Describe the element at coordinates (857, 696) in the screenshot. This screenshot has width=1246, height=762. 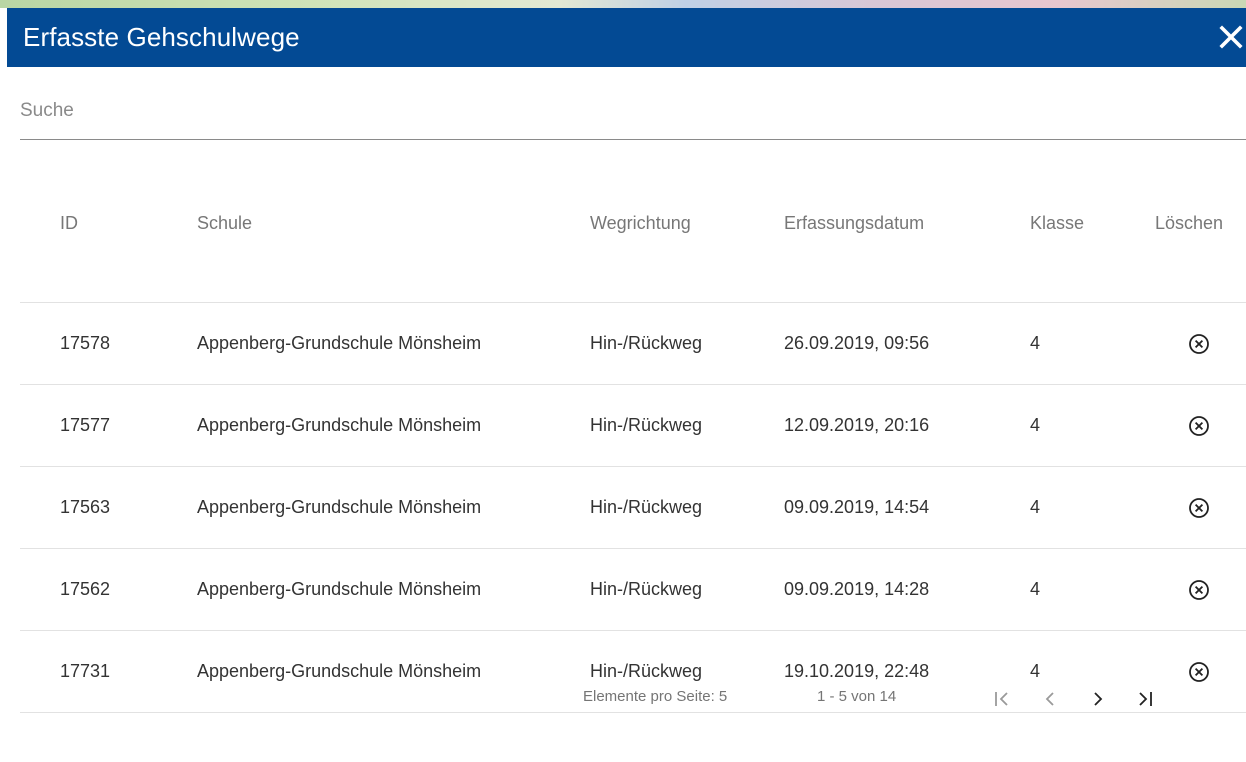
I see `page-range-label: 1 - 5 von 14` at that location.